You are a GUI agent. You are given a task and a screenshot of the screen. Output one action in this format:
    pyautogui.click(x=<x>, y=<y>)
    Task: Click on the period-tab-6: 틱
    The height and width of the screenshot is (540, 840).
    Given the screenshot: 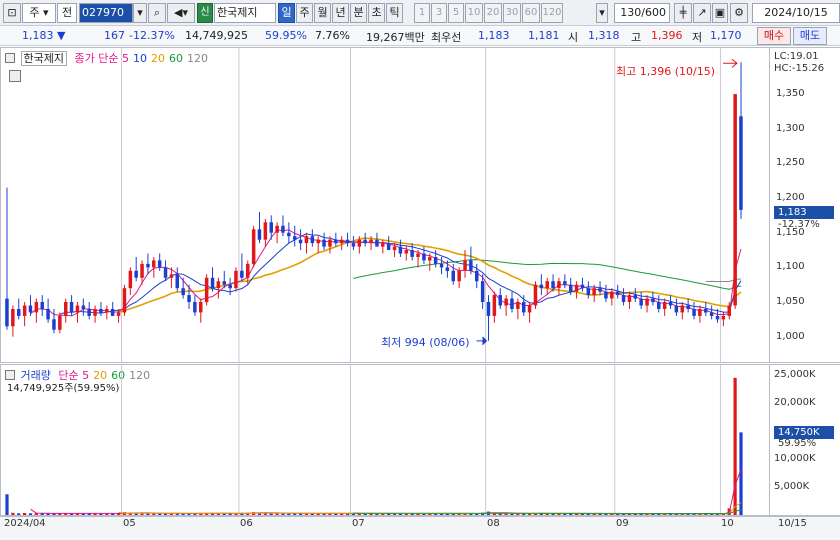 What is the action you would take?
    pyautogui.click(x=394, y=13)
    